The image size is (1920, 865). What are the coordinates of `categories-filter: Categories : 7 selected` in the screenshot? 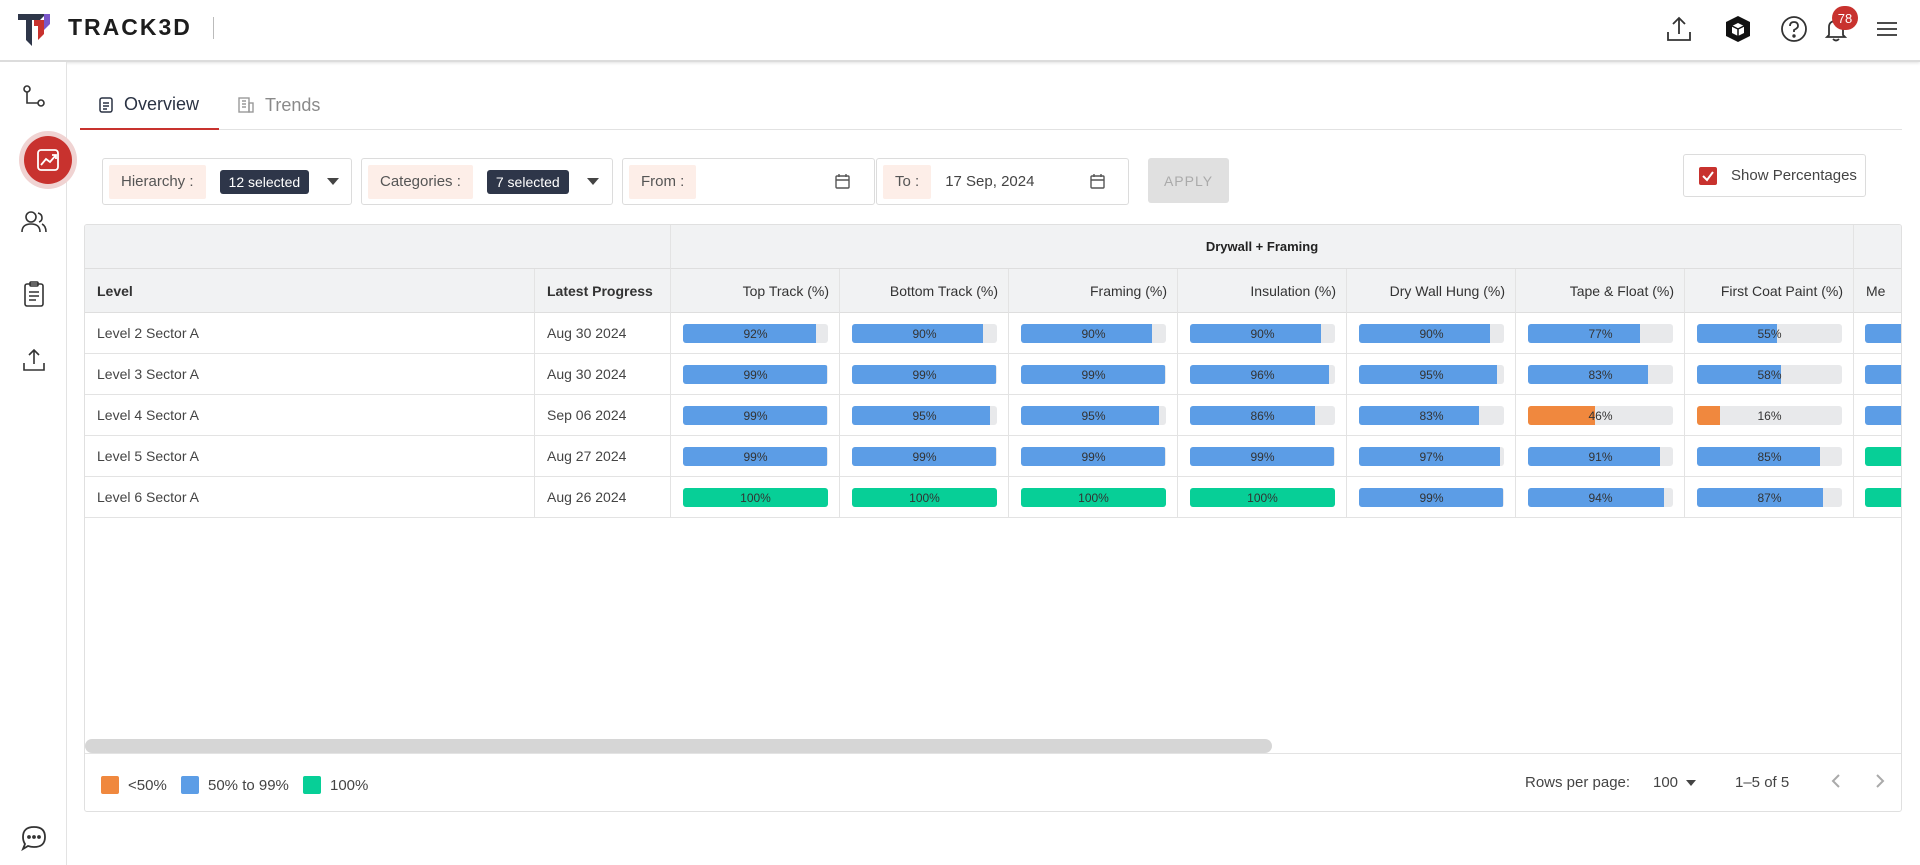 It's located at (487, 181).